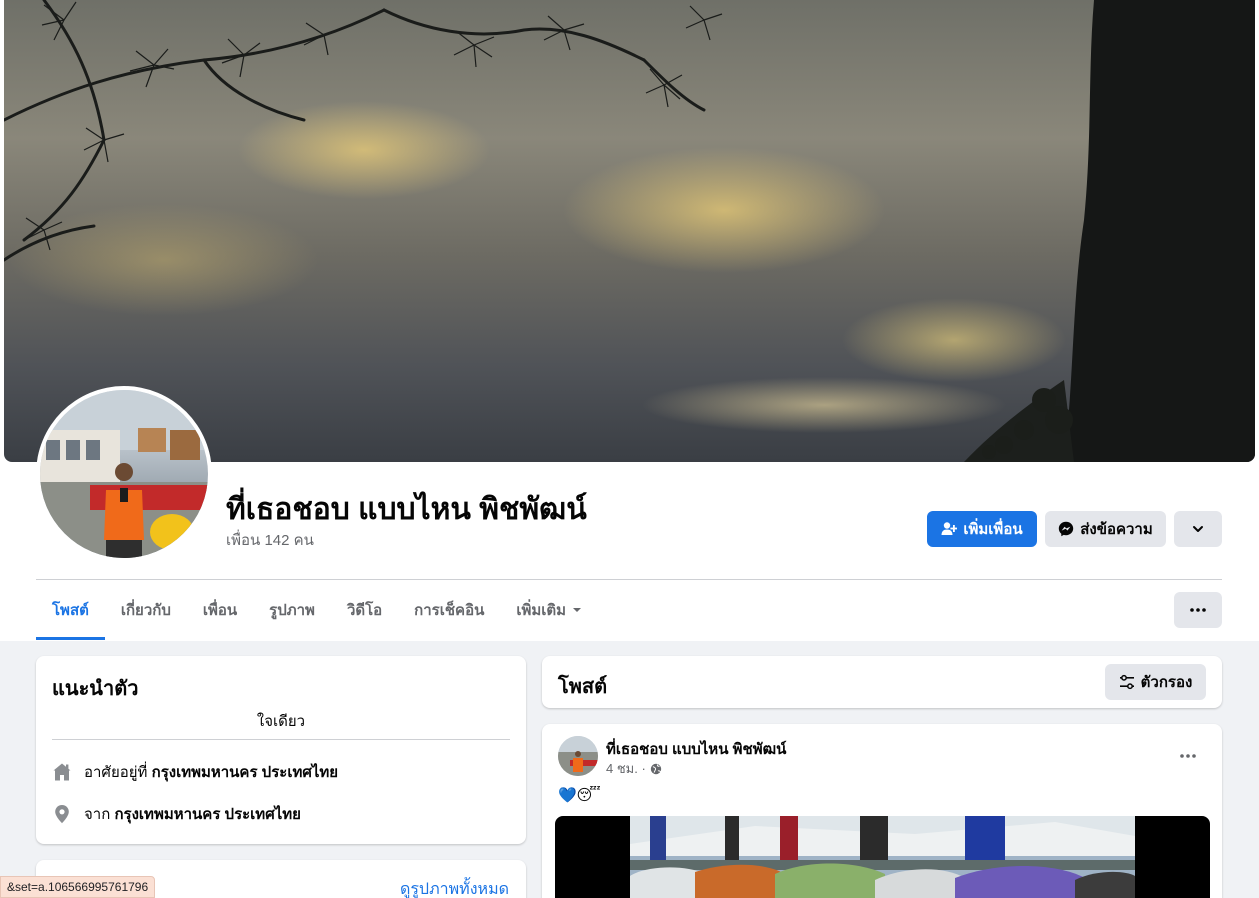 The width and height of the screenshot is (1259, 898). I want to click on post-meta: 4 ชม. ·, so click(634, 768).